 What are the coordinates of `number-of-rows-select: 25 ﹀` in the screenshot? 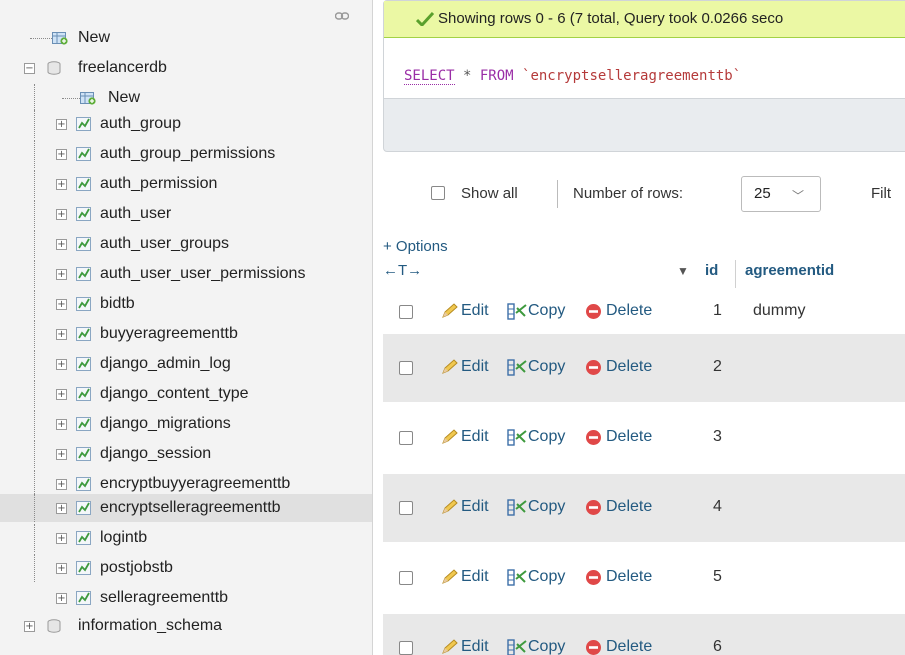 It's located at (781, 194).